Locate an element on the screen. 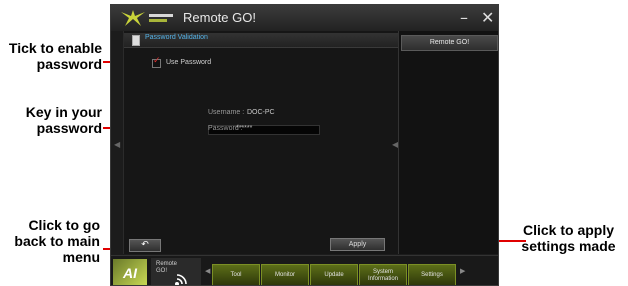 This screenshot has height=286, width=628. wireless-signal-icon is located at coordinates (181, 279).